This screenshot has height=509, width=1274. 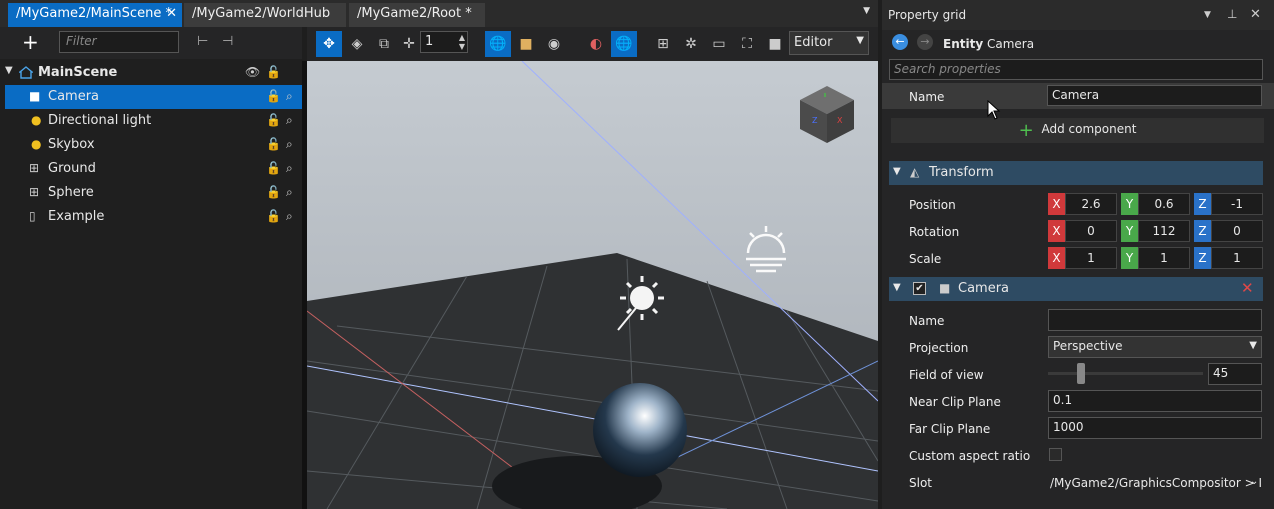 I want to click on crop-icon: ⛶, so click(x=747, y=44).